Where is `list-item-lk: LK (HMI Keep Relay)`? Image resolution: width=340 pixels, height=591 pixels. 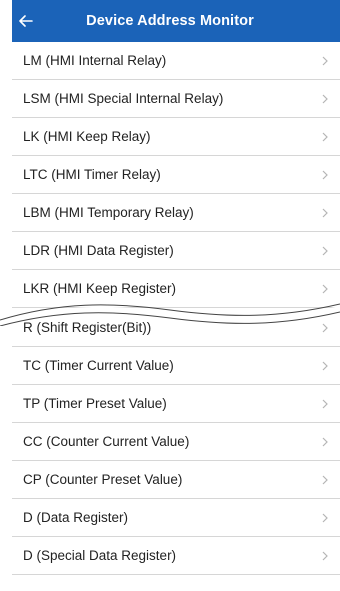 list-item-lk: LK (HMI Keep Relay) is located at coordinates (176, 137).